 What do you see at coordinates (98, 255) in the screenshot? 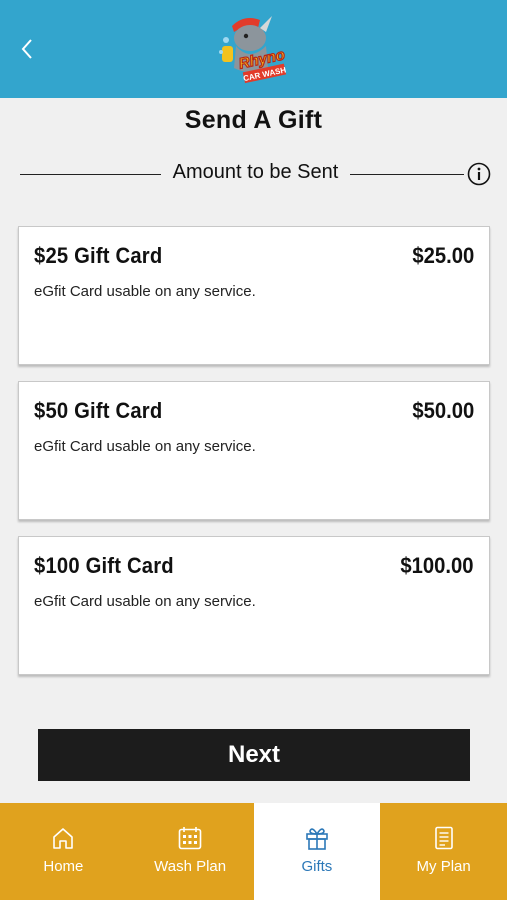
I see `card-name: $25 Gift Card` at bounding box center [98, 255].